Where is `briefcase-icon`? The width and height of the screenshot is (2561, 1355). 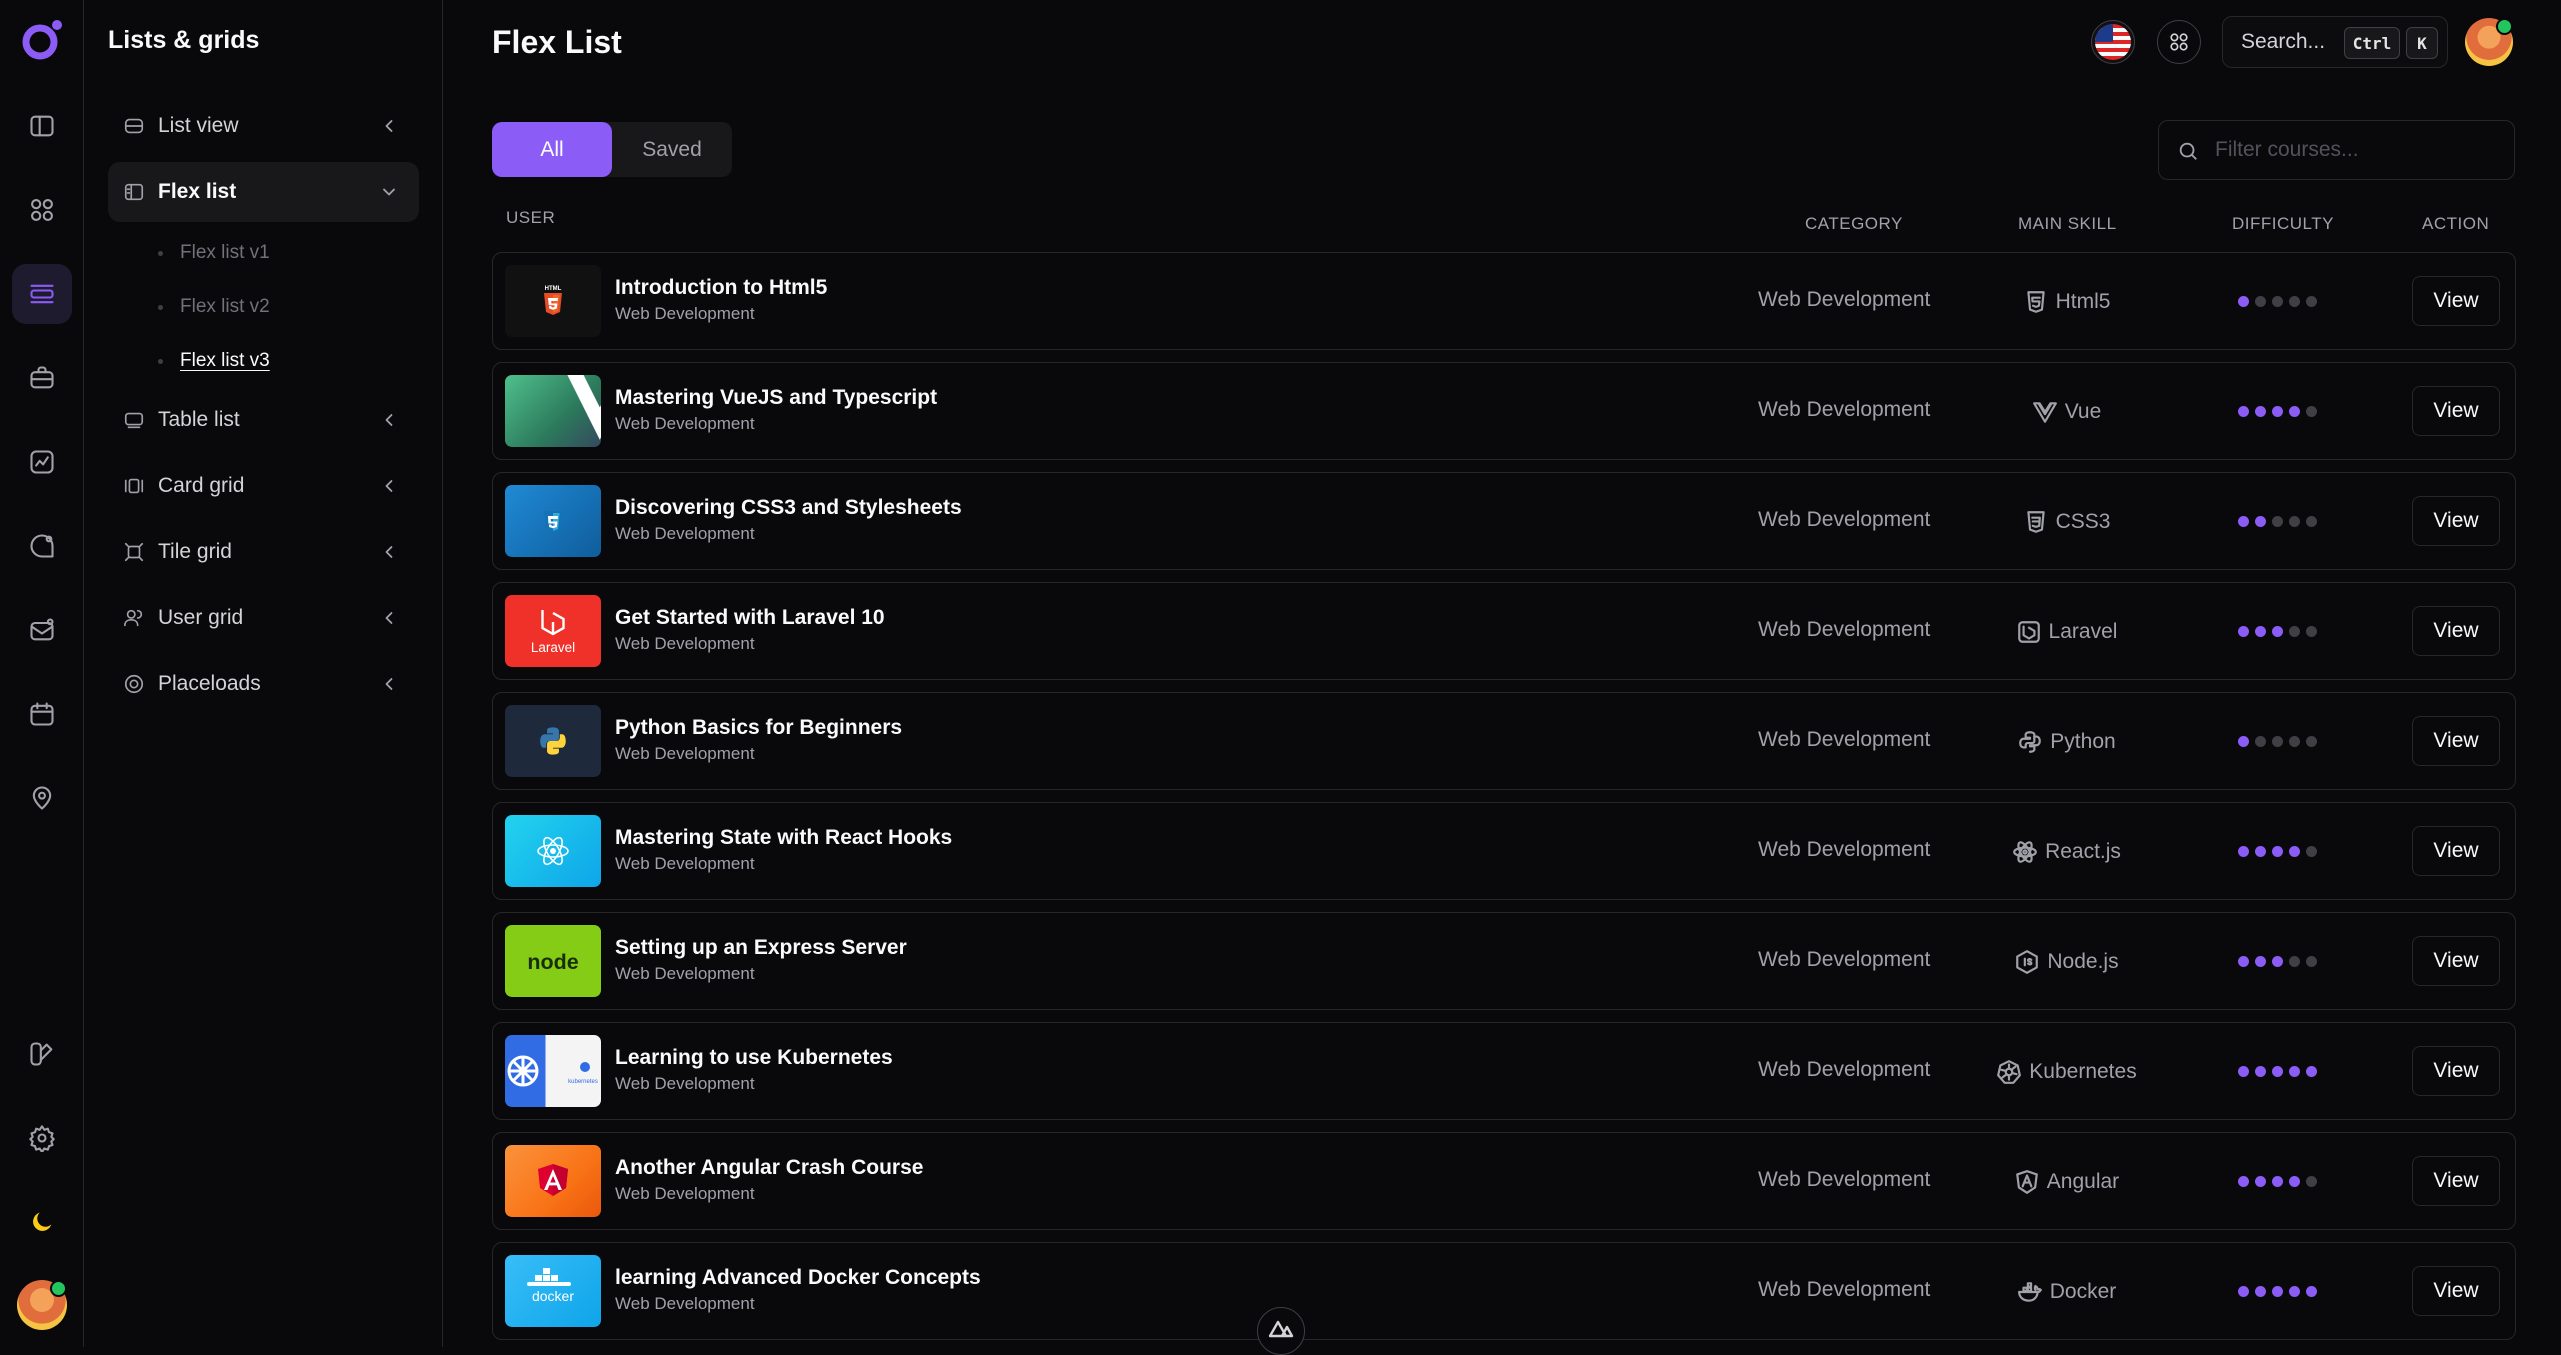 briefcase-icon is located at coordinates (42, 377).